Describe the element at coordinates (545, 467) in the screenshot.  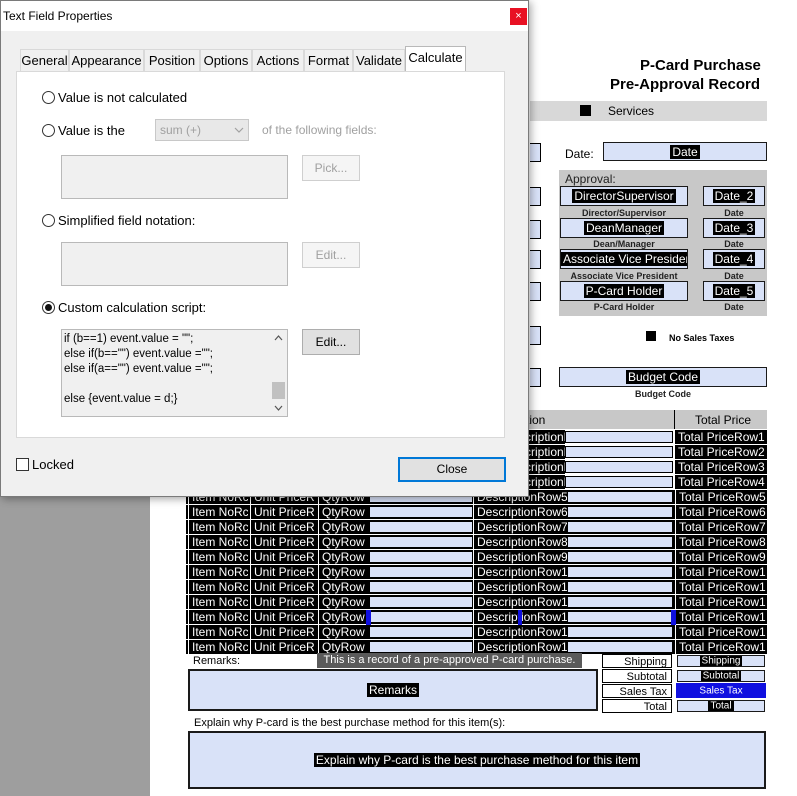
I see `description-cell: criptionRow3` at that location.